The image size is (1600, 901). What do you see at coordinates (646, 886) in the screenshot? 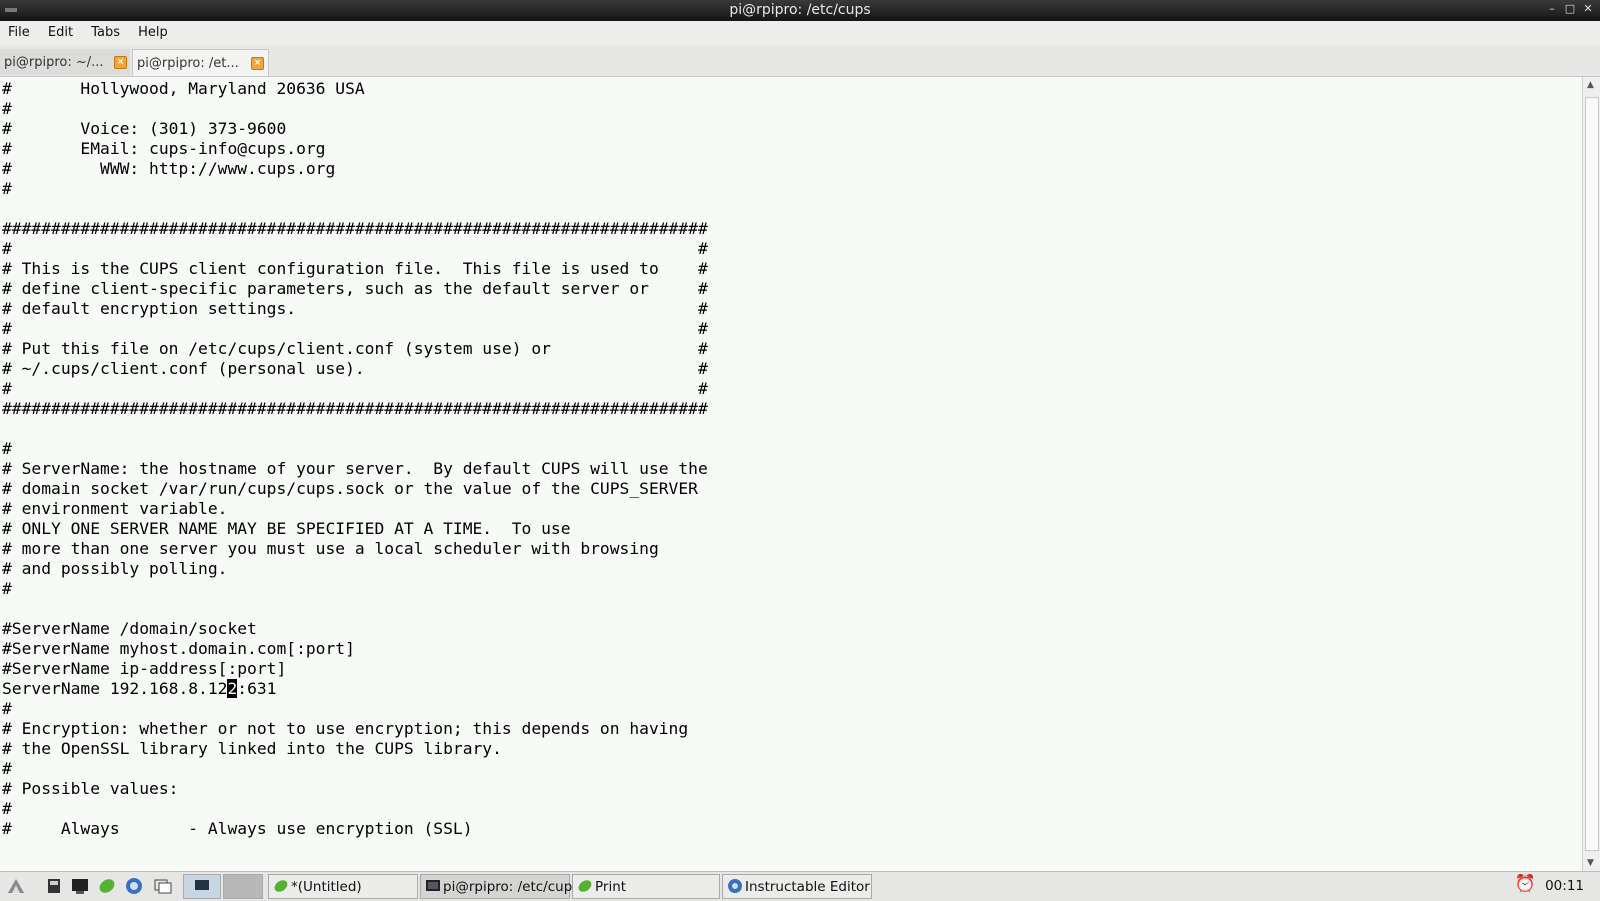
I see `taskbar-button-print: Print` at bounding box center [646, 886].